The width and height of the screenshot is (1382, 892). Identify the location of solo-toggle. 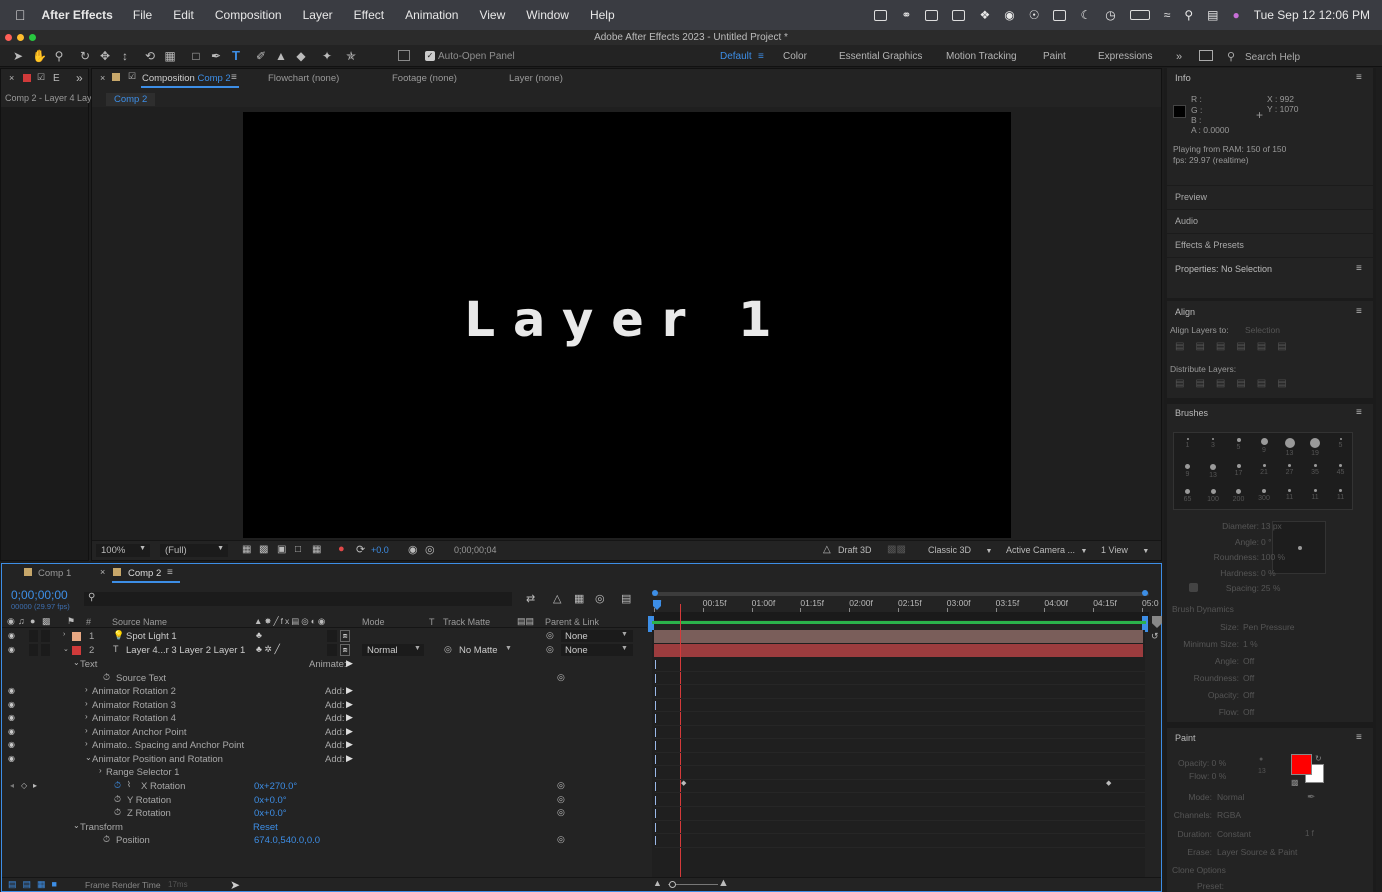
(33, 649).